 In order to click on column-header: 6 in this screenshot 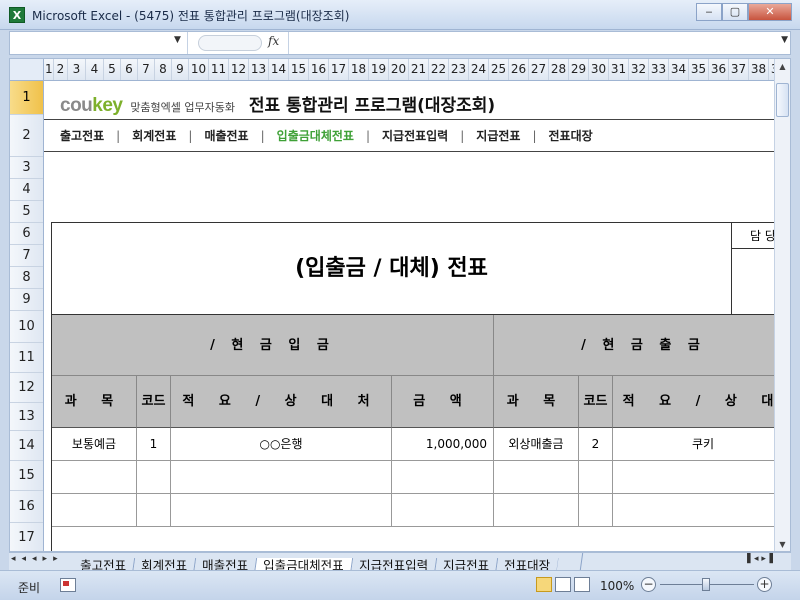, I will do `click(129, 69)`.